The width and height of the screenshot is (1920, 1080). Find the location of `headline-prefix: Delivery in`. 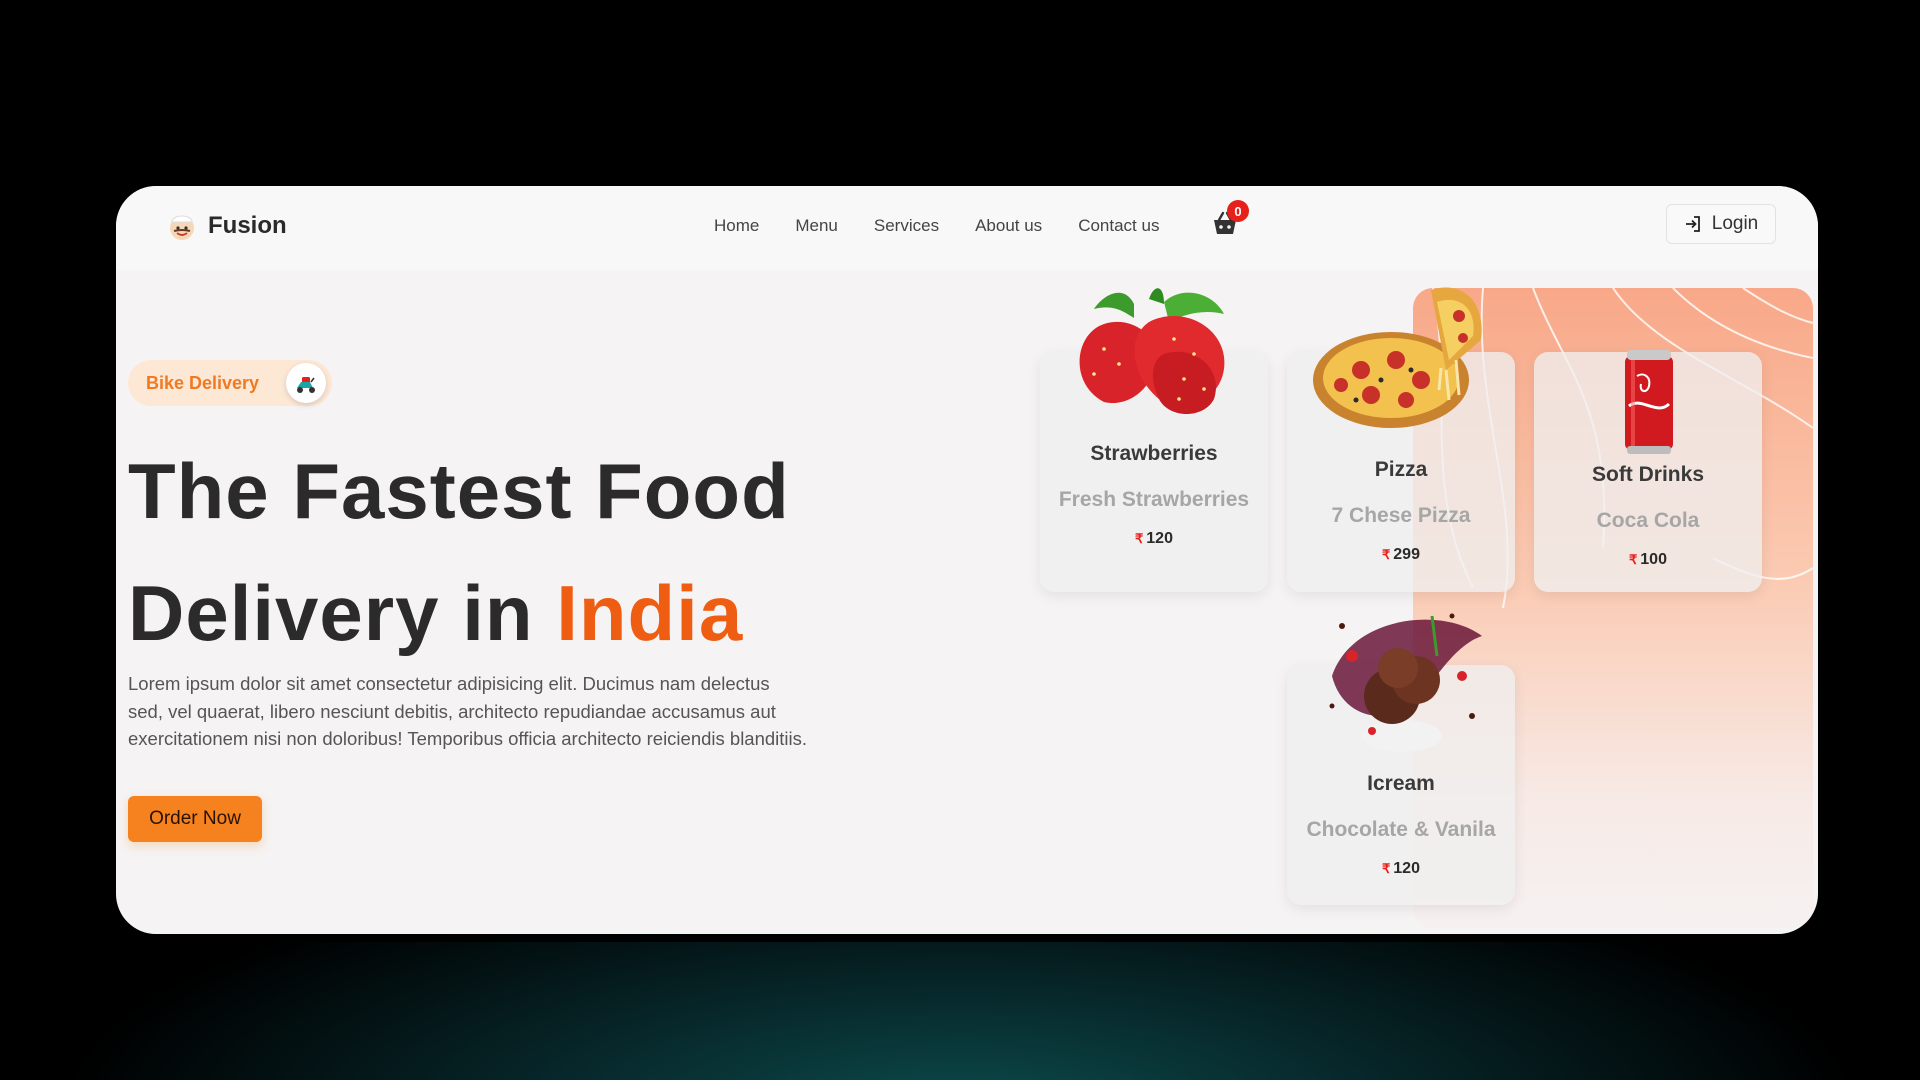

headline-prefix: Delivery in is located at coordinates (331, 613).